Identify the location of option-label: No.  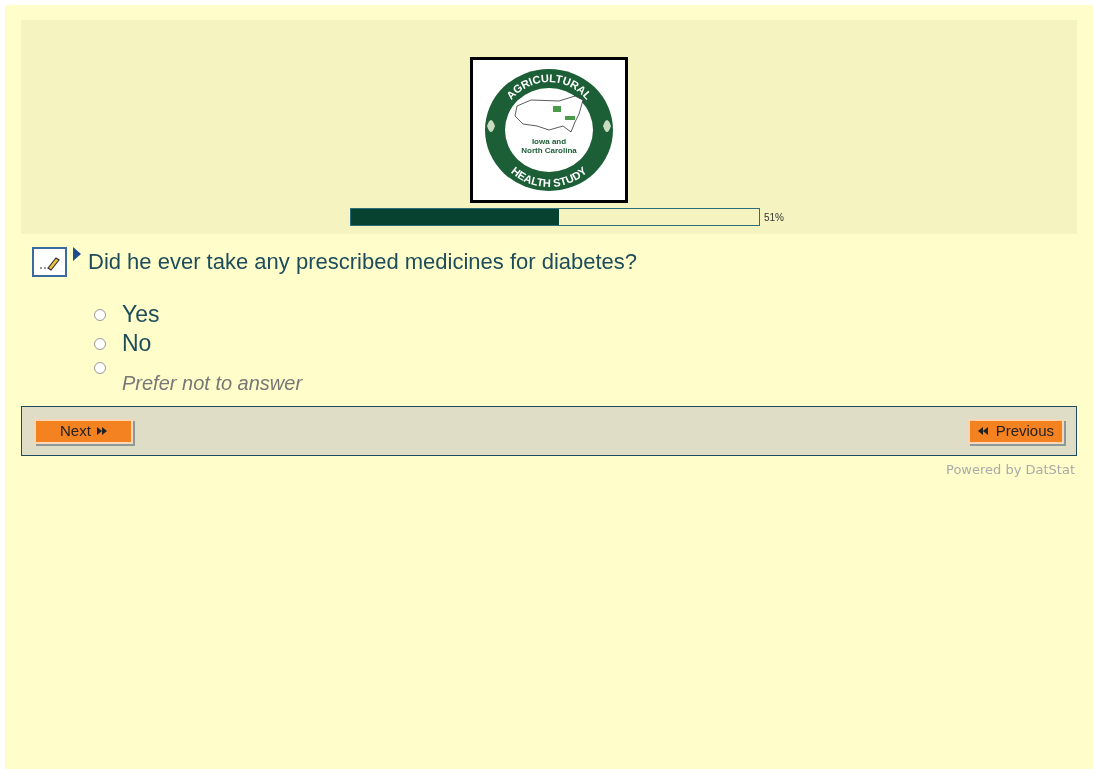
(137, 343).